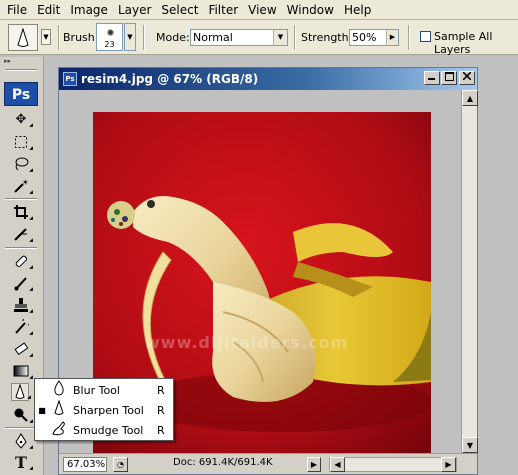 The height and width of the screenshot is (475, 518). I want to click on maximize-button, so click(449, 78).